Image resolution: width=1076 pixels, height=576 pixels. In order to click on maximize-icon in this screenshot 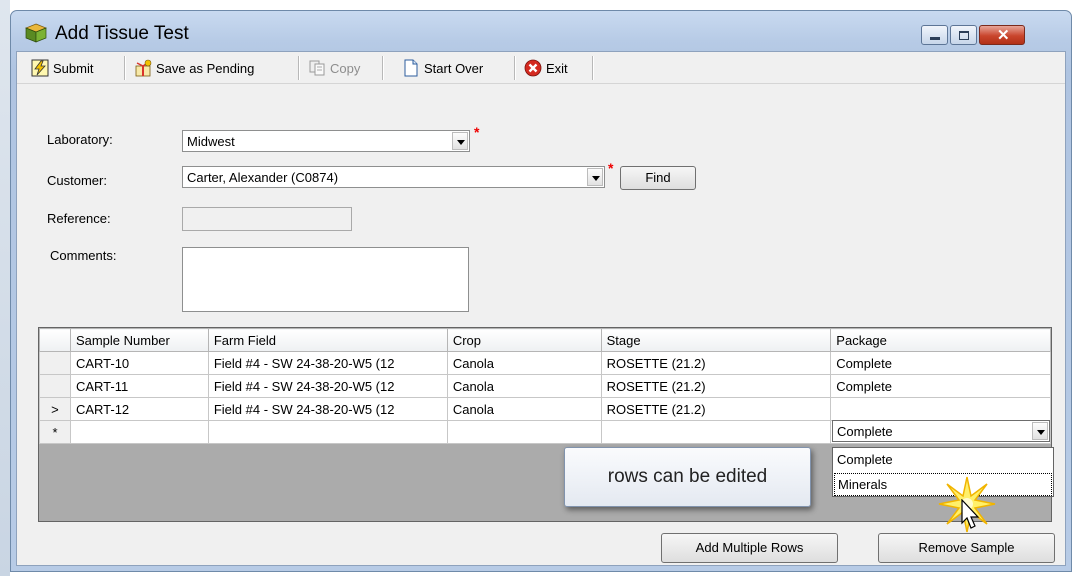, I will do `click(964, 35)`.